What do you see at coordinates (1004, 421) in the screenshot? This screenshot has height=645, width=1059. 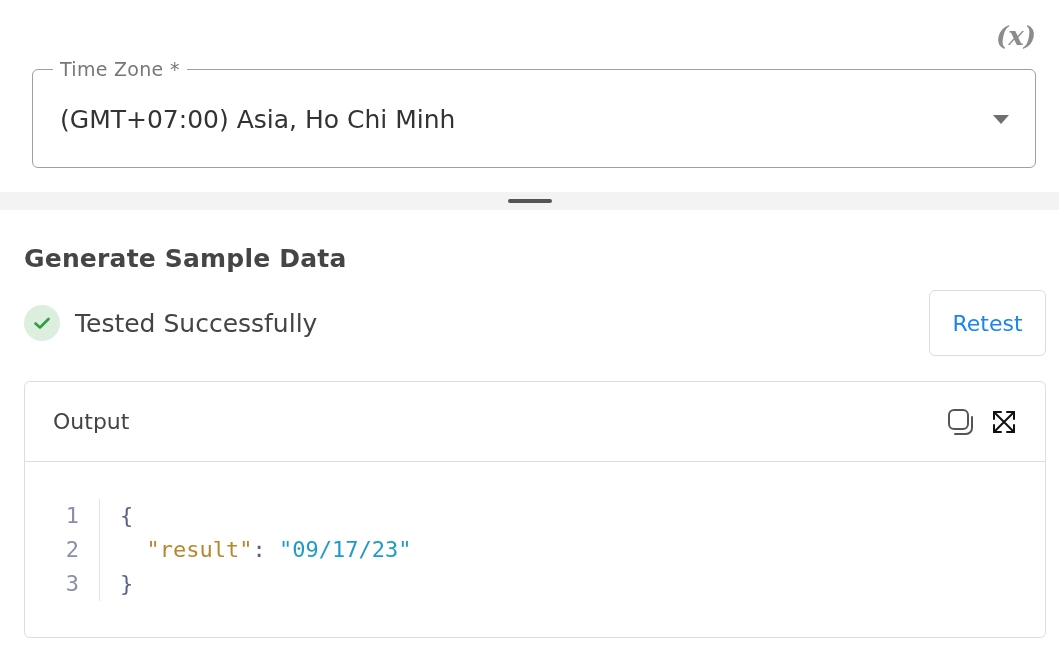 I see `expand-icon` at bounding box center [1004, 421].